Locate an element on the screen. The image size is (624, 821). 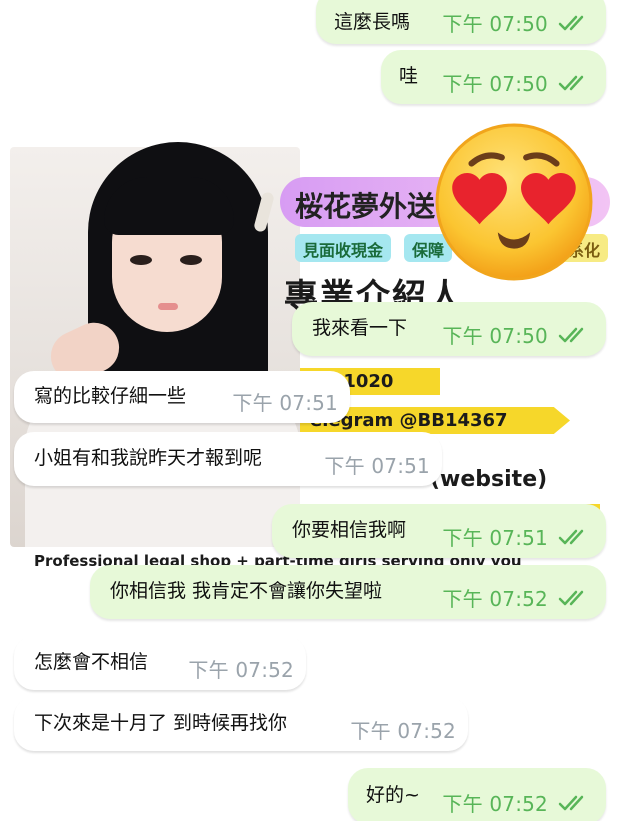
message-incoming: 下次來是十月了 到時候再找你 下午 07:52 is located at coordinates (241, 724).